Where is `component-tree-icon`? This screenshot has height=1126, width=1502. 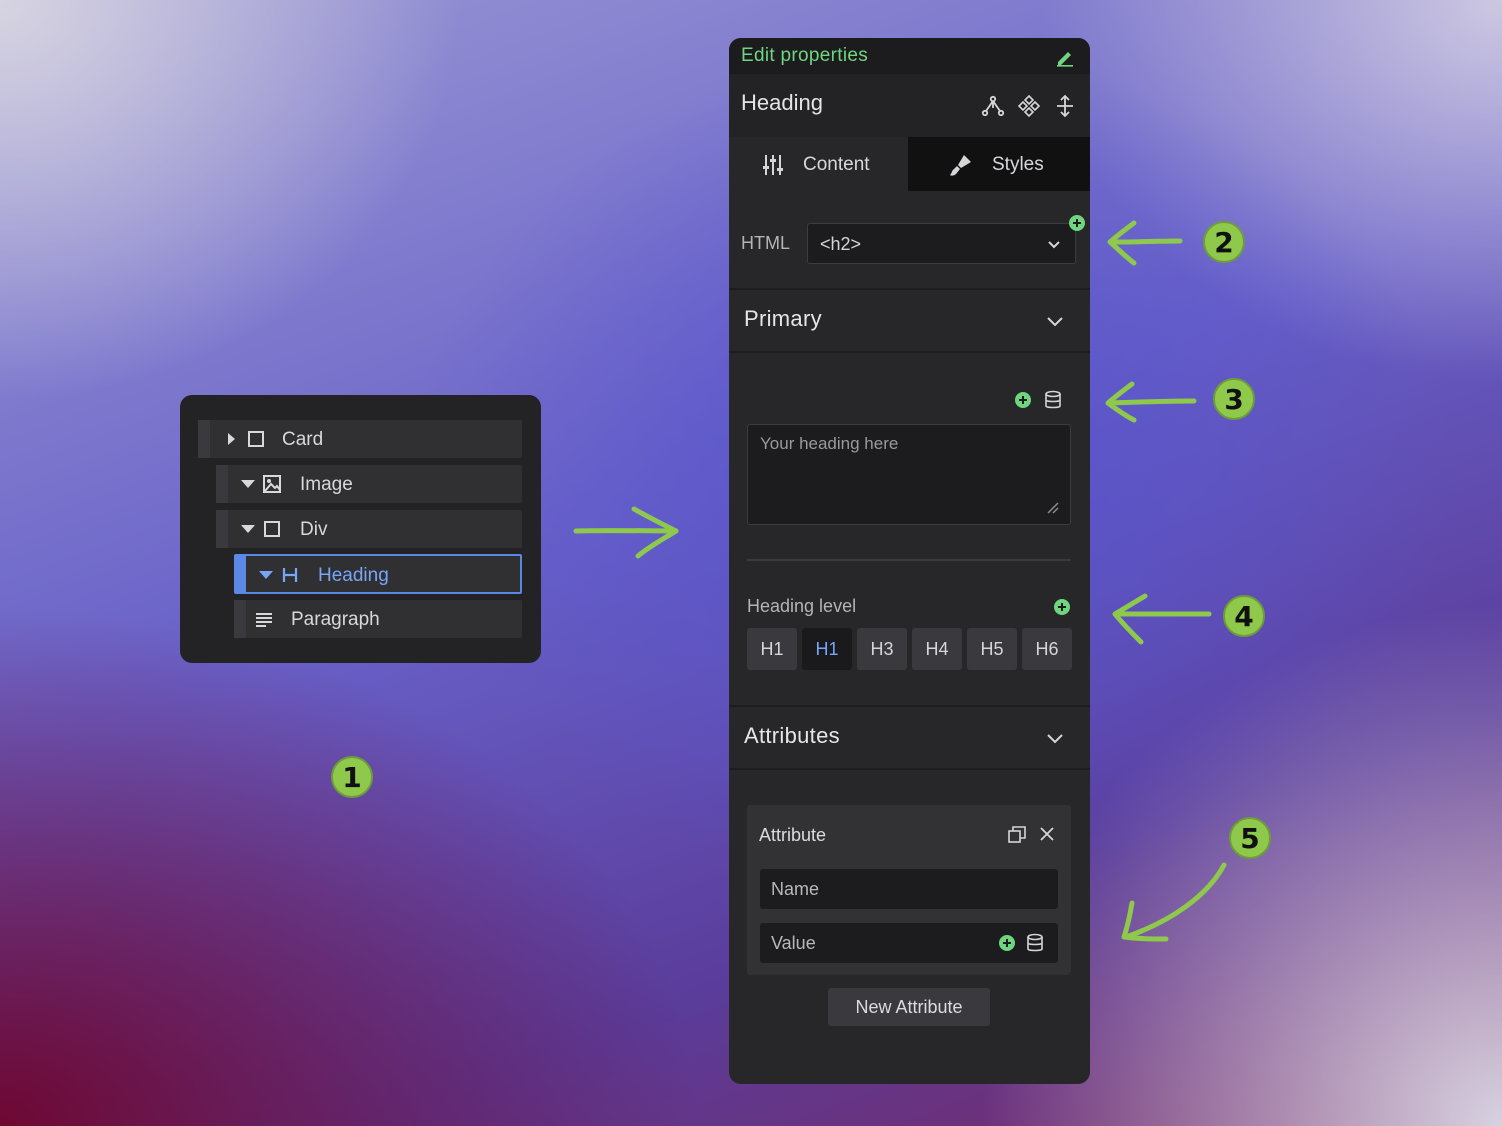
component-tree-icon is located at coordinates (993, 106).